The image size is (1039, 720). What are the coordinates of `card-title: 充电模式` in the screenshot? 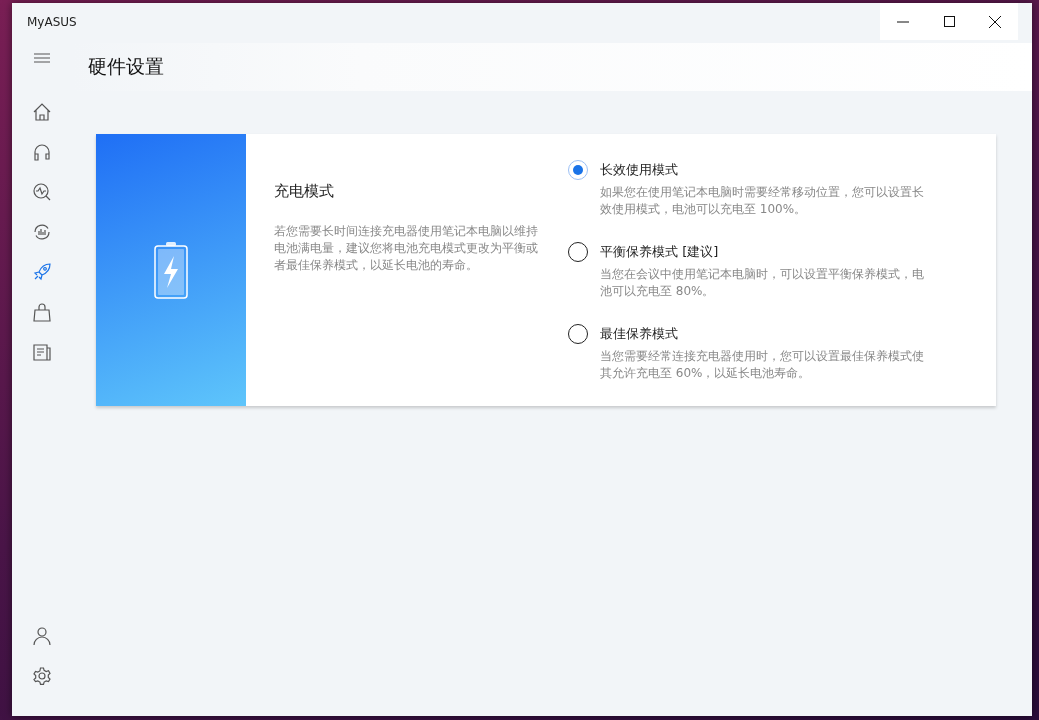 It's located at (304, 191).